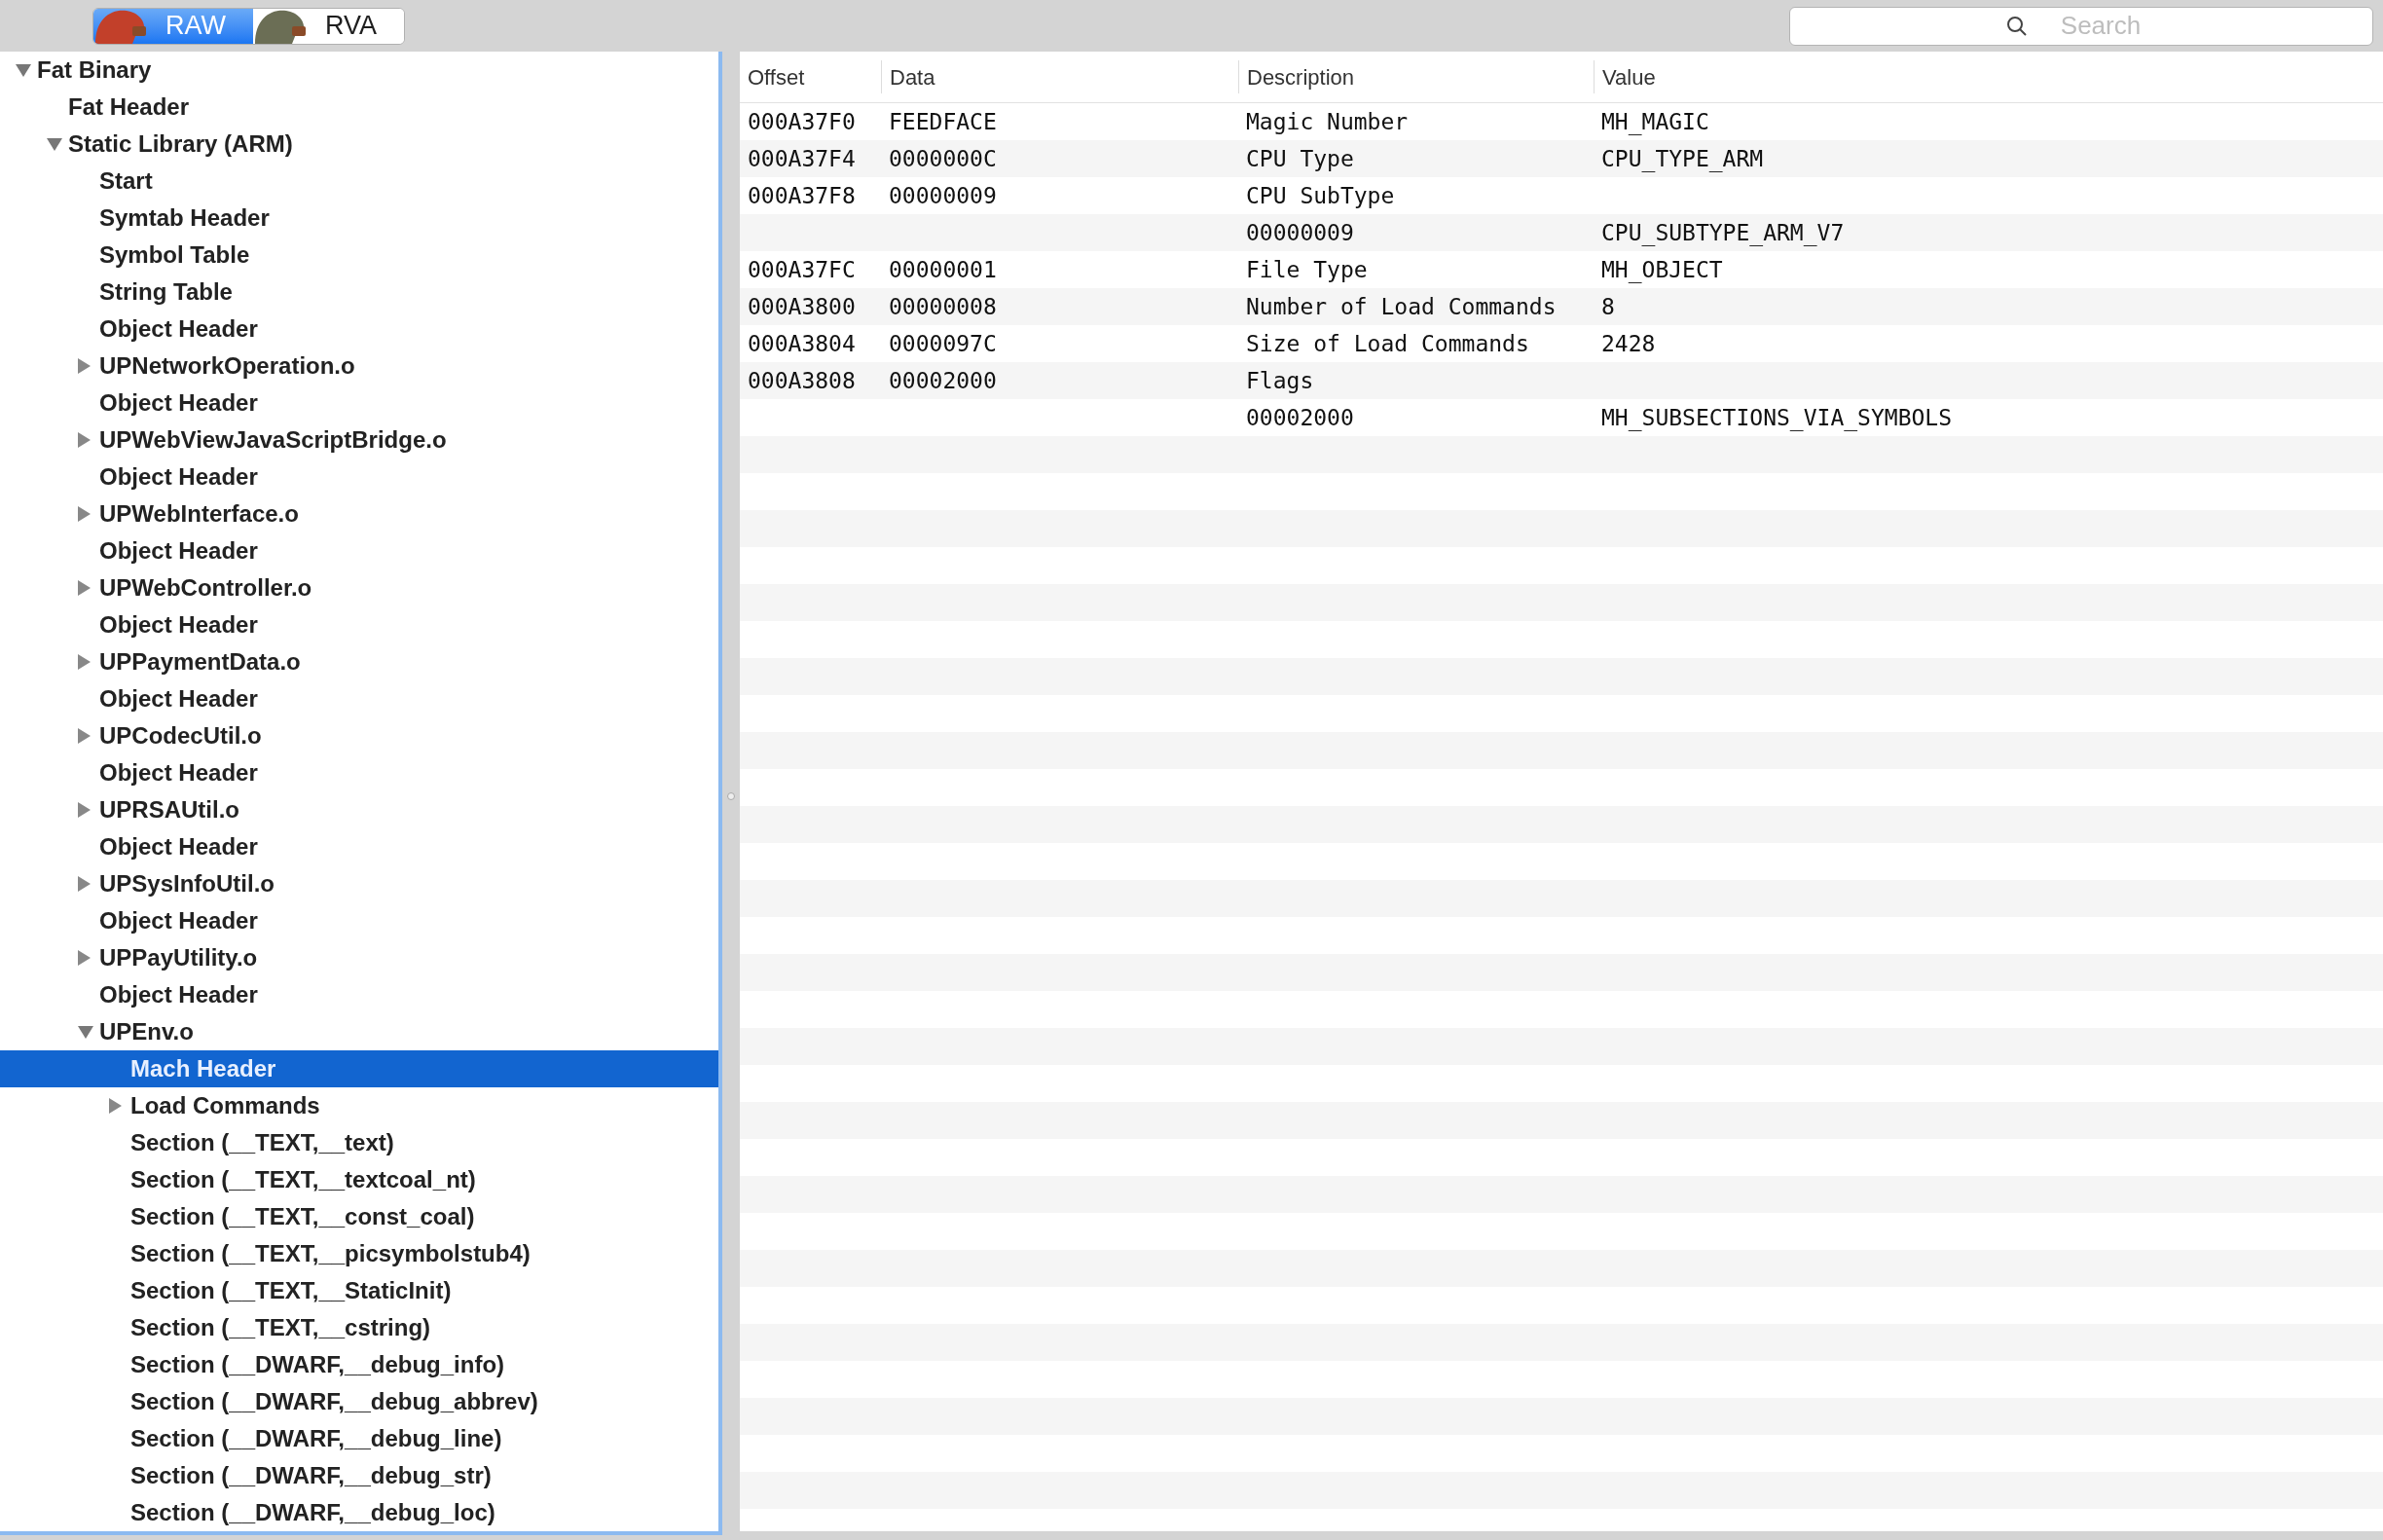  I want to click on tree-item: Section (__DWARF,__debug_abbrev), so click(359, 1401).